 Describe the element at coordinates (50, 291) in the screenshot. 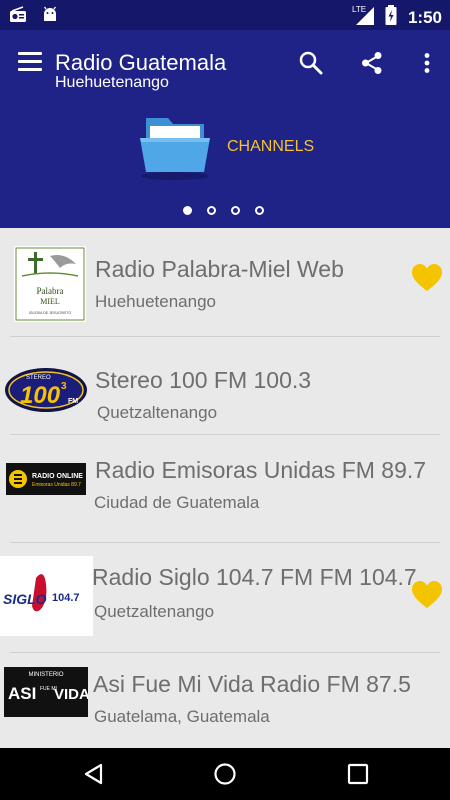

I see `svg-text: Palabra` at that location.